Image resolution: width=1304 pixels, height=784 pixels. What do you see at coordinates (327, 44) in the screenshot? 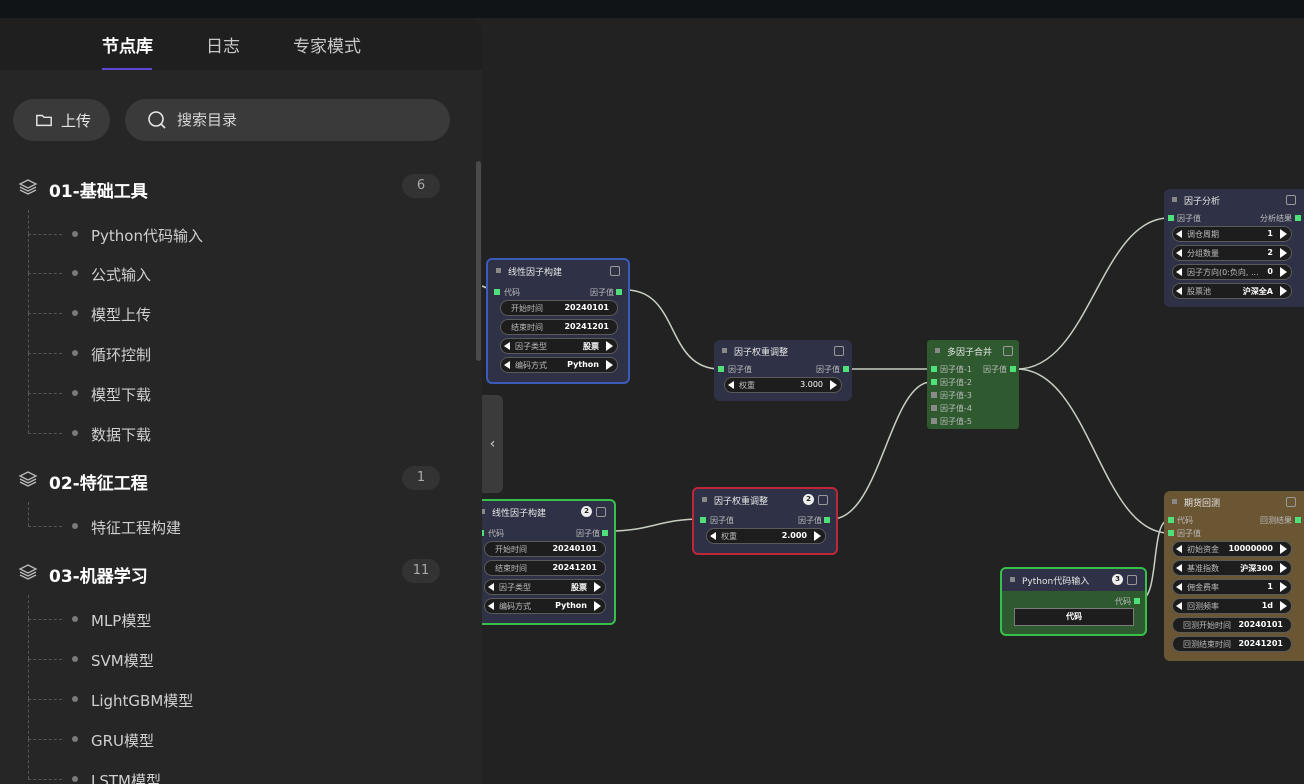
I see `tab-expert-mode: 专家模式` at bounding box center [327, 44].